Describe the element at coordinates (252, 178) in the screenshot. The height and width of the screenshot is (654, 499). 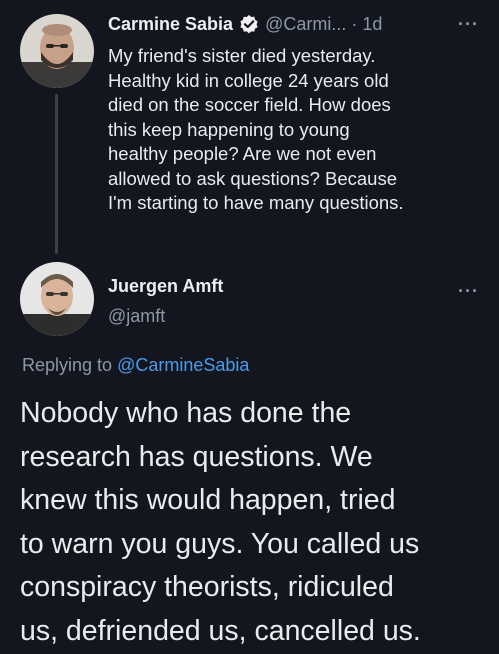
I see `tweet-text-line: allowed to ask questions? Because` at that location.